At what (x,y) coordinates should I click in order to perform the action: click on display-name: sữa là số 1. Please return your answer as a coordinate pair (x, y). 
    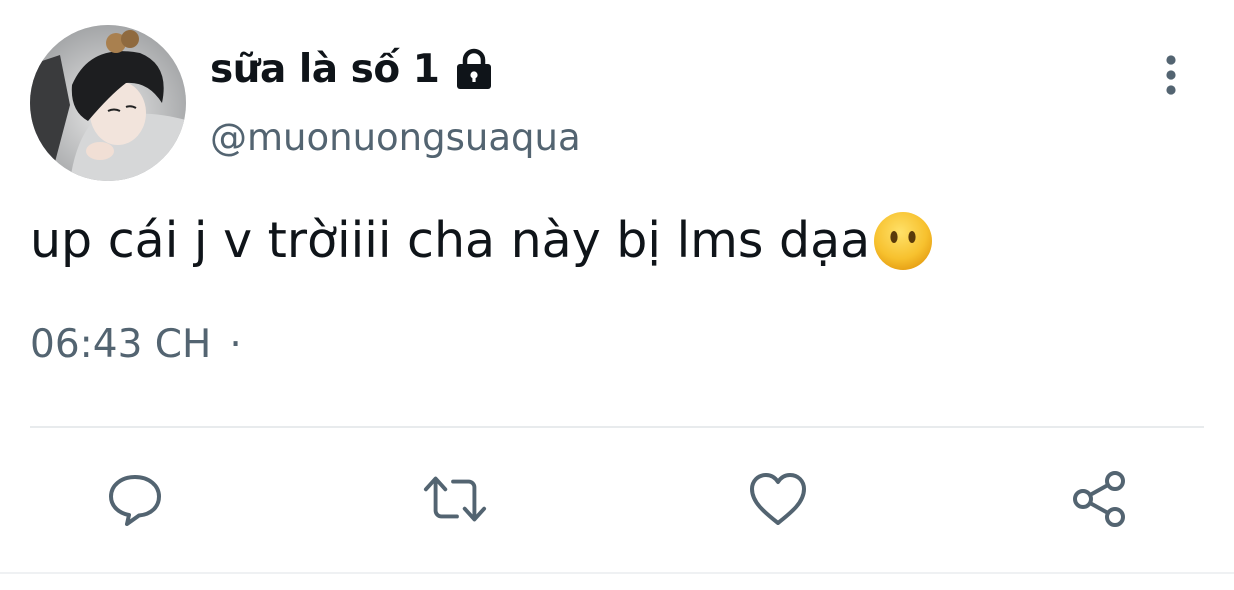
    Looking at the image, I should click on (325, 69).